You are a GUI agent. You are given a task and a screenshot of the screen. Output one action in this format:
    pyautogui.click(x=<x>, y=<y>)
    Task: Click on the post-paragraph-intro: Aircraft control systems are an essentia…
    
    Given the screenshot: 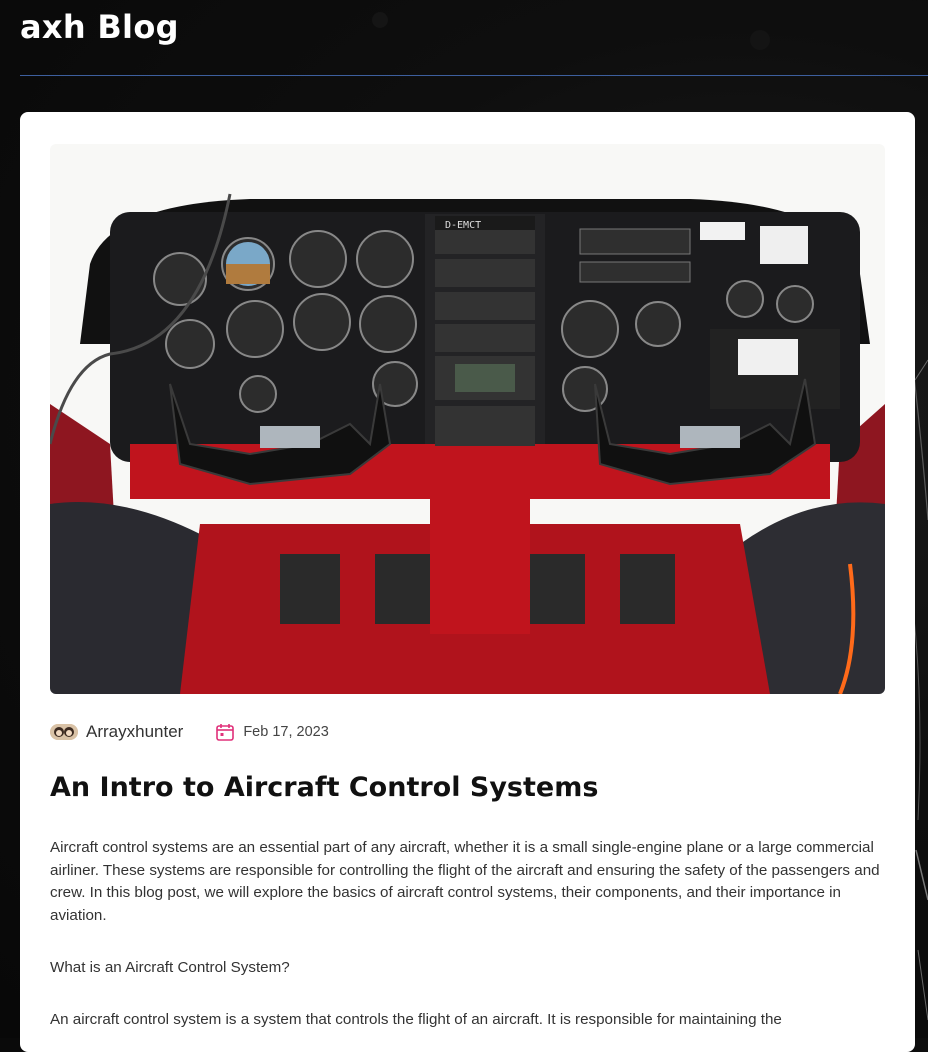 What is the action you would take?
    pyautogui.click(x=465, y=881)
    